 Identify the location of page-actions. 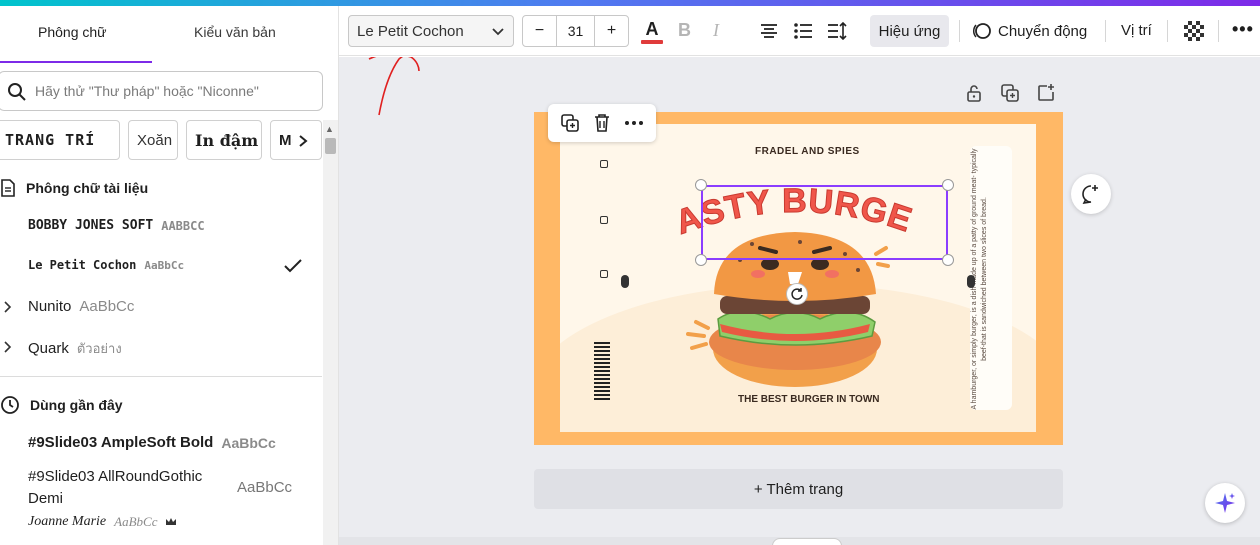
(1010, 93).